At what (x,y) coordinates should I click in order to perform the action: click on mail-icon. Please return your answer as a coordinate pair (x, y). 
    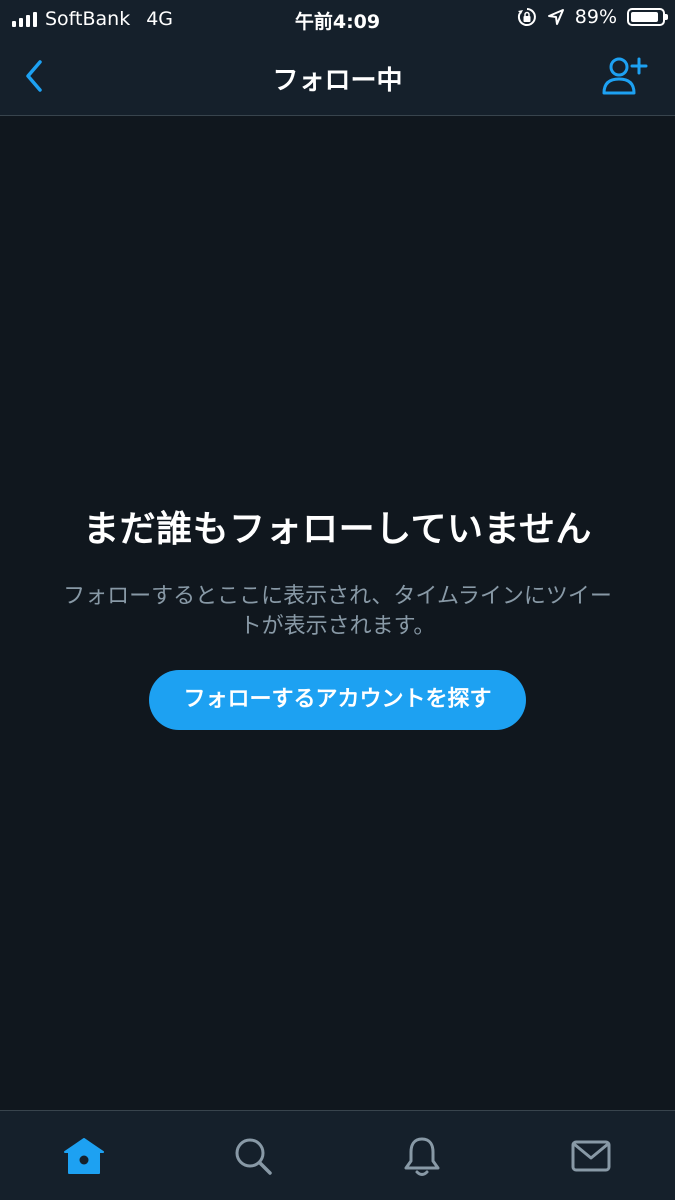
    Looking at the image, I should click on (591, 1155).